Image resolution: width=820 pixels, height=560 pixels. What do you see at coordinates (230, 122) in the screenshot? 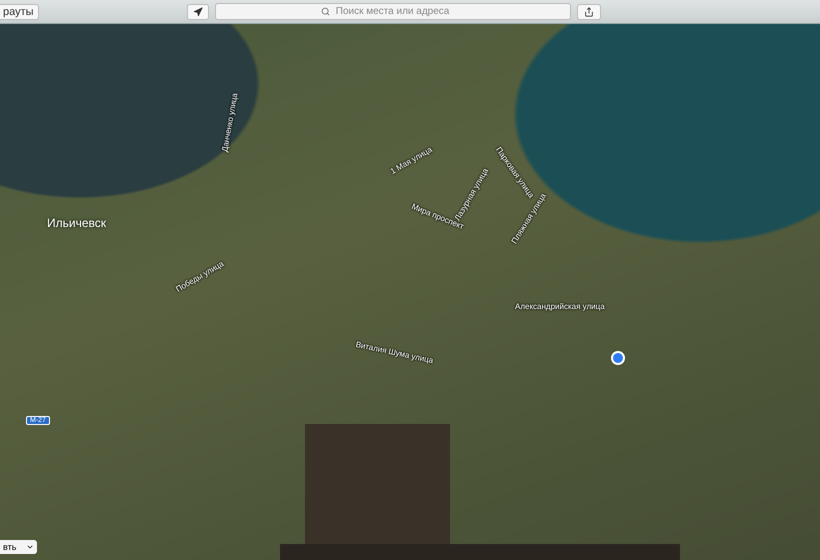
I see `street-label: Данченко улица` at bounding box center [230, 122].